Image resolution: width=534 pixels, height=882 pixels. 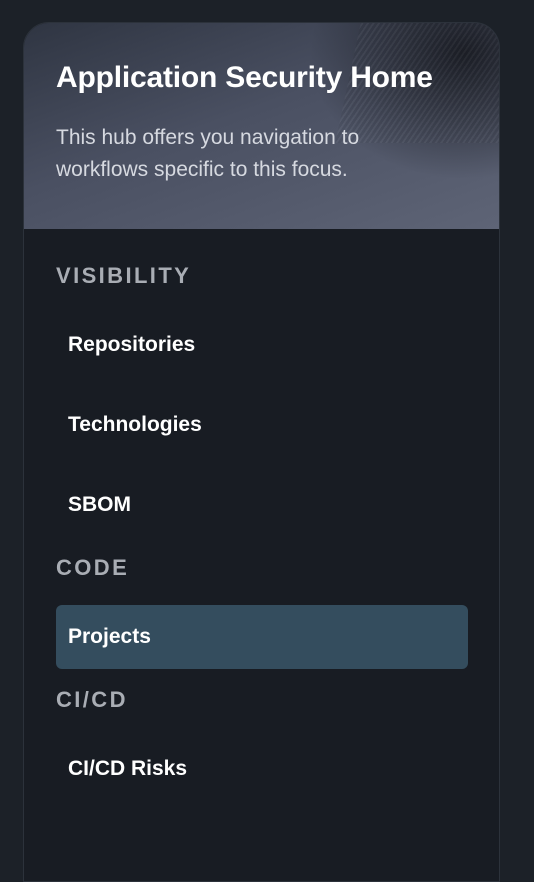 I want to click on hub-title: Application Security Home, so click(x=244, y=77).